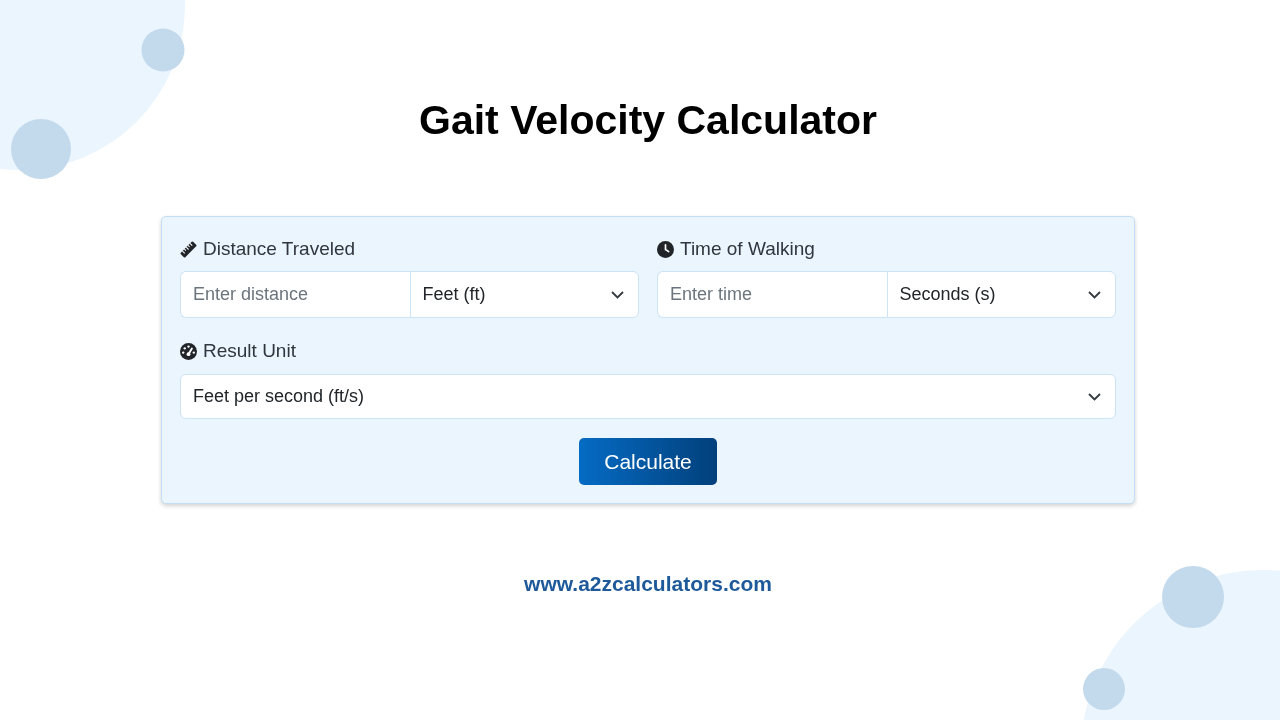 The width and height of the screenshot is (1280, 720). I want to click on field-label: Result Unit, so click(249, 351).